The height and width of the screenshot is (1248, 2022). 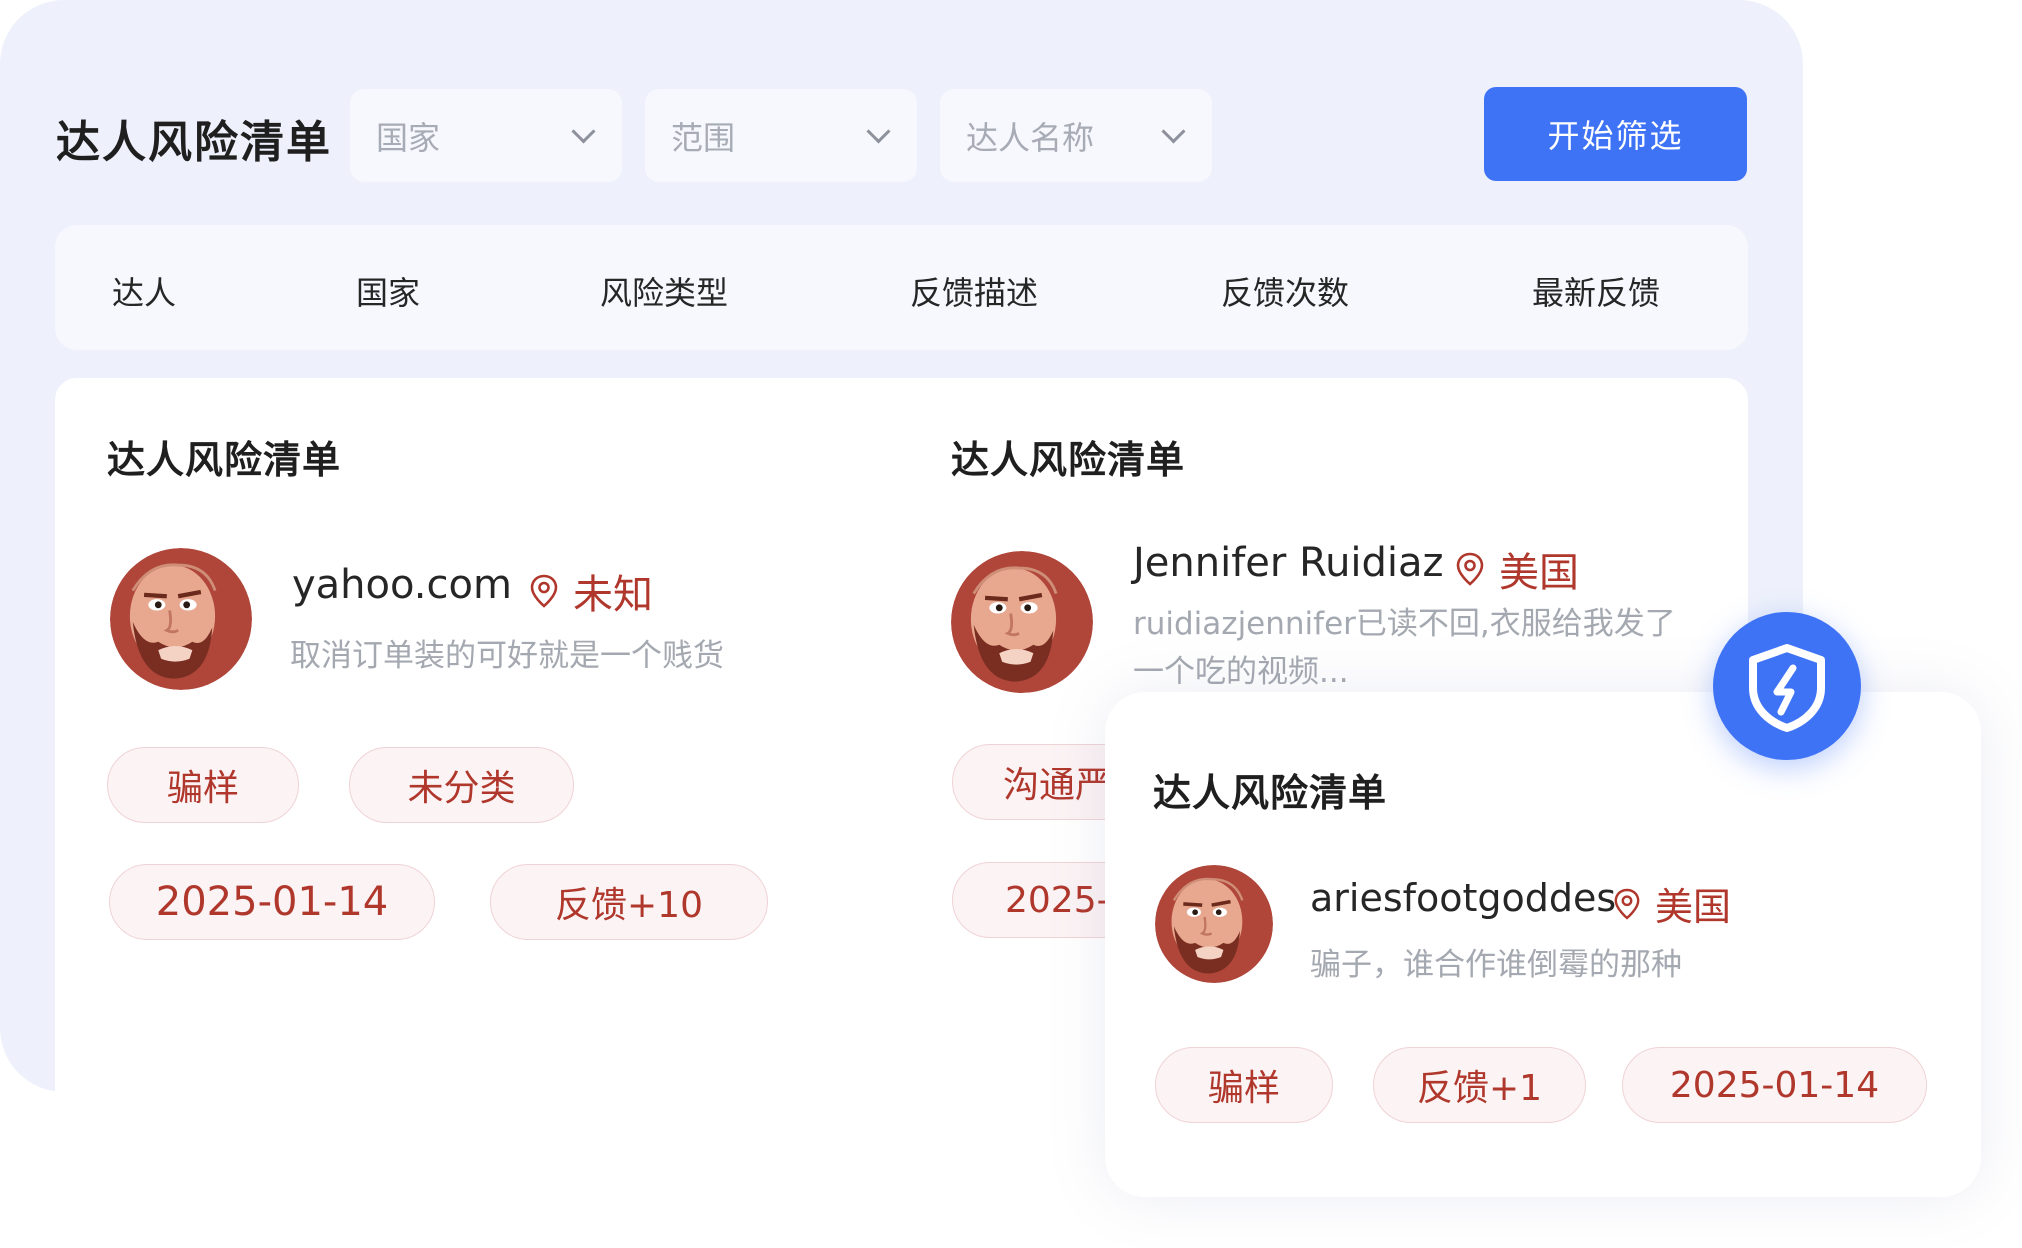 I want to click on column-header-creator: 达人, so click(x=144, y=291).